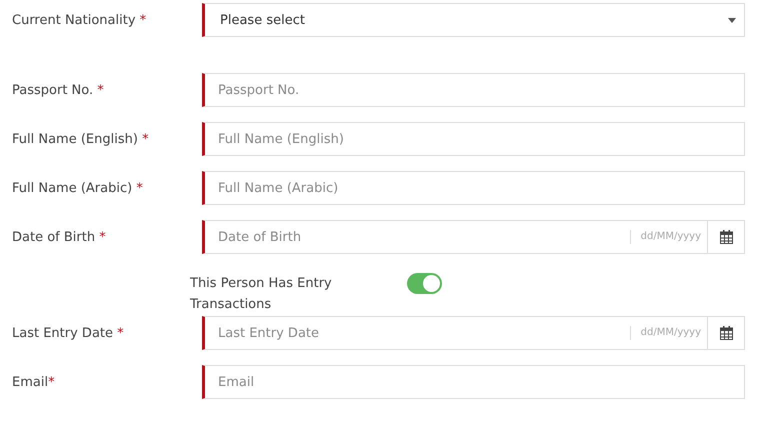  What do you see at coordinates (473, 20) in the screenshot?
I see `select-field: Please select` at bounding box center [473, 20].